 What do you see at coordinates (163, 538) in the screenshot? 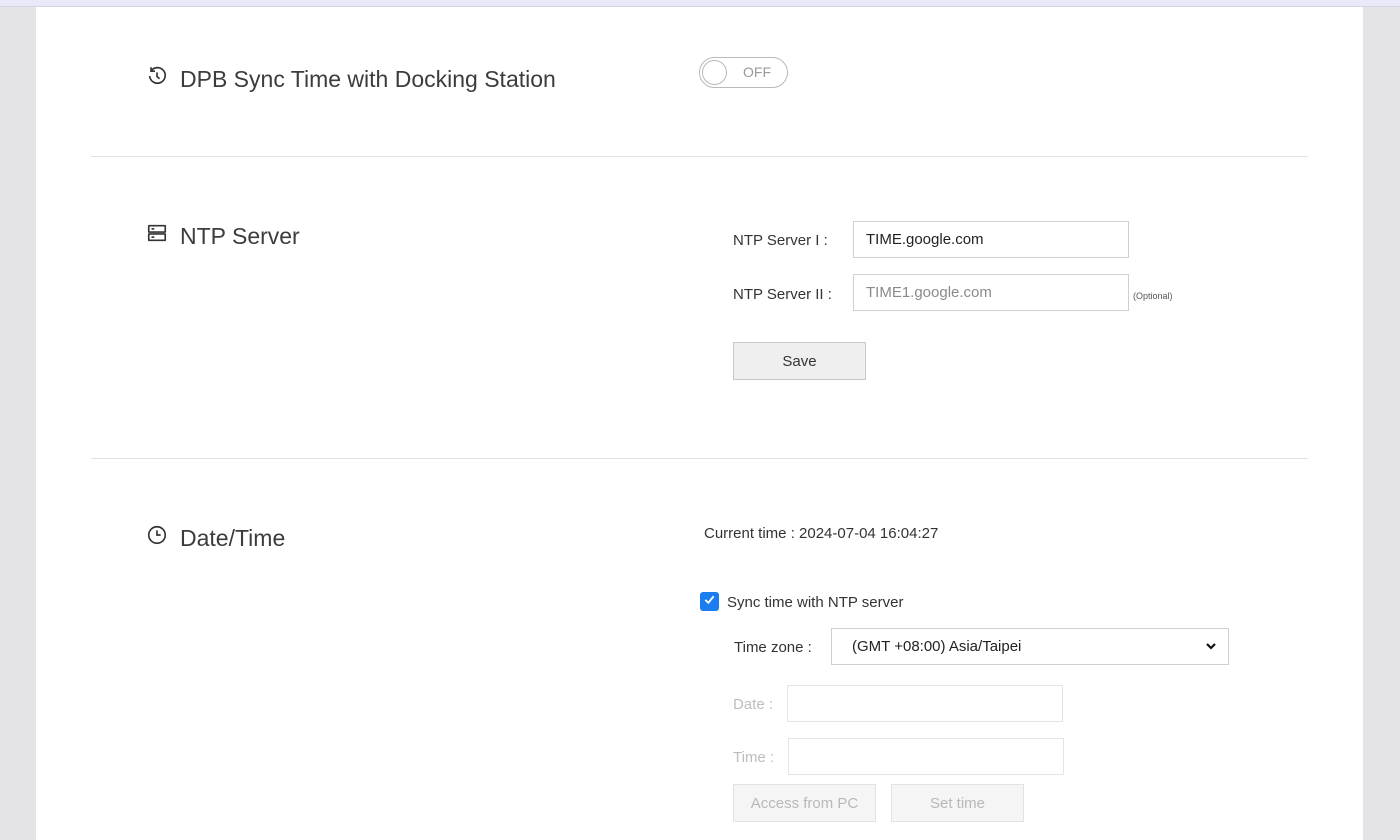
I see `clock-icon` at bounding box center [163, 538].